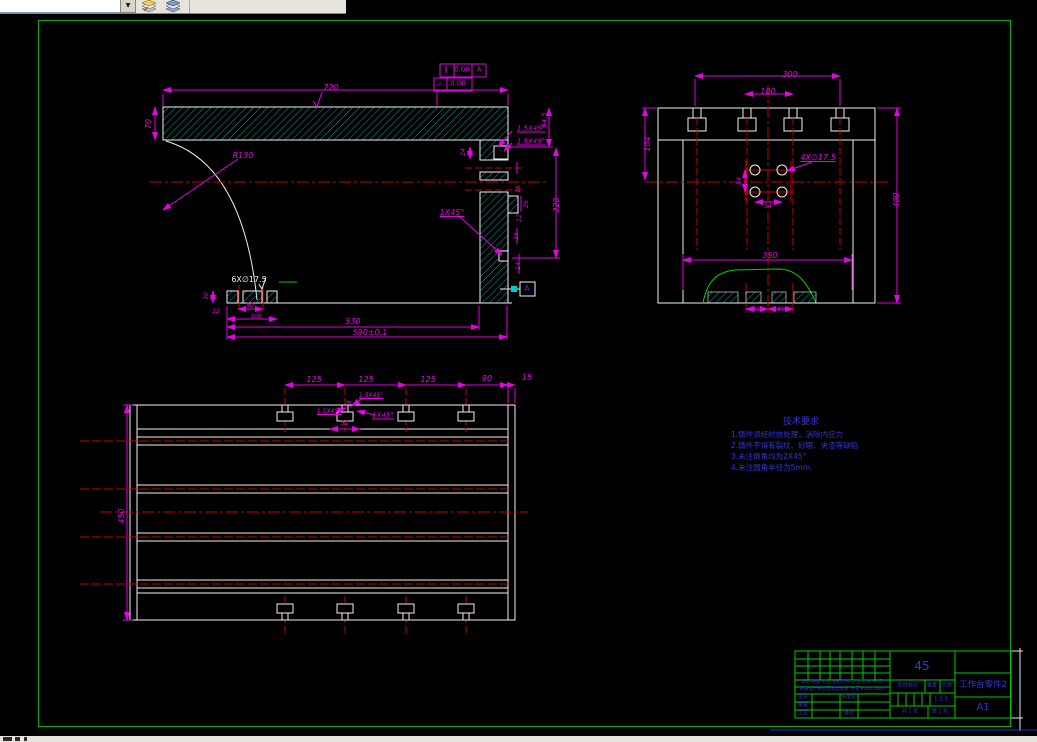  What do you see at coordinates (518, 739) in the screenshot?
I see `status-bar` at bounding box center [518, 739].